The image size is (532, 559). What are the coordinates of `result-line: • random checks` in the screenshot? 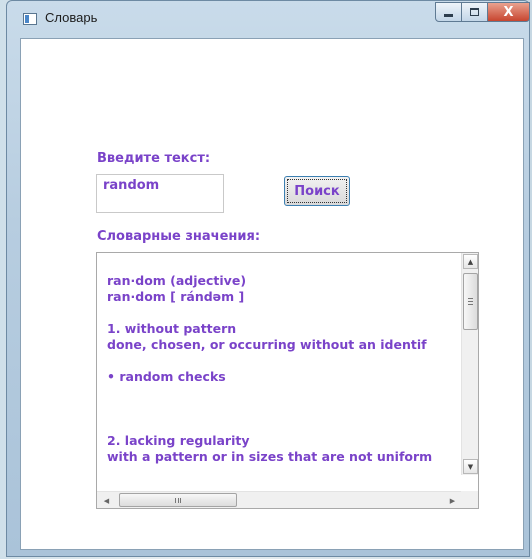 It's located at (166, 376).